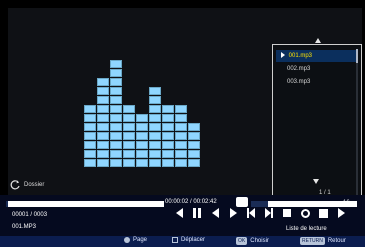 This screenshot has width=365, height=247. Describe the element at coordinates (318, 40) in the screenshot. I see `playlist-up-arrow-icon` at that location.